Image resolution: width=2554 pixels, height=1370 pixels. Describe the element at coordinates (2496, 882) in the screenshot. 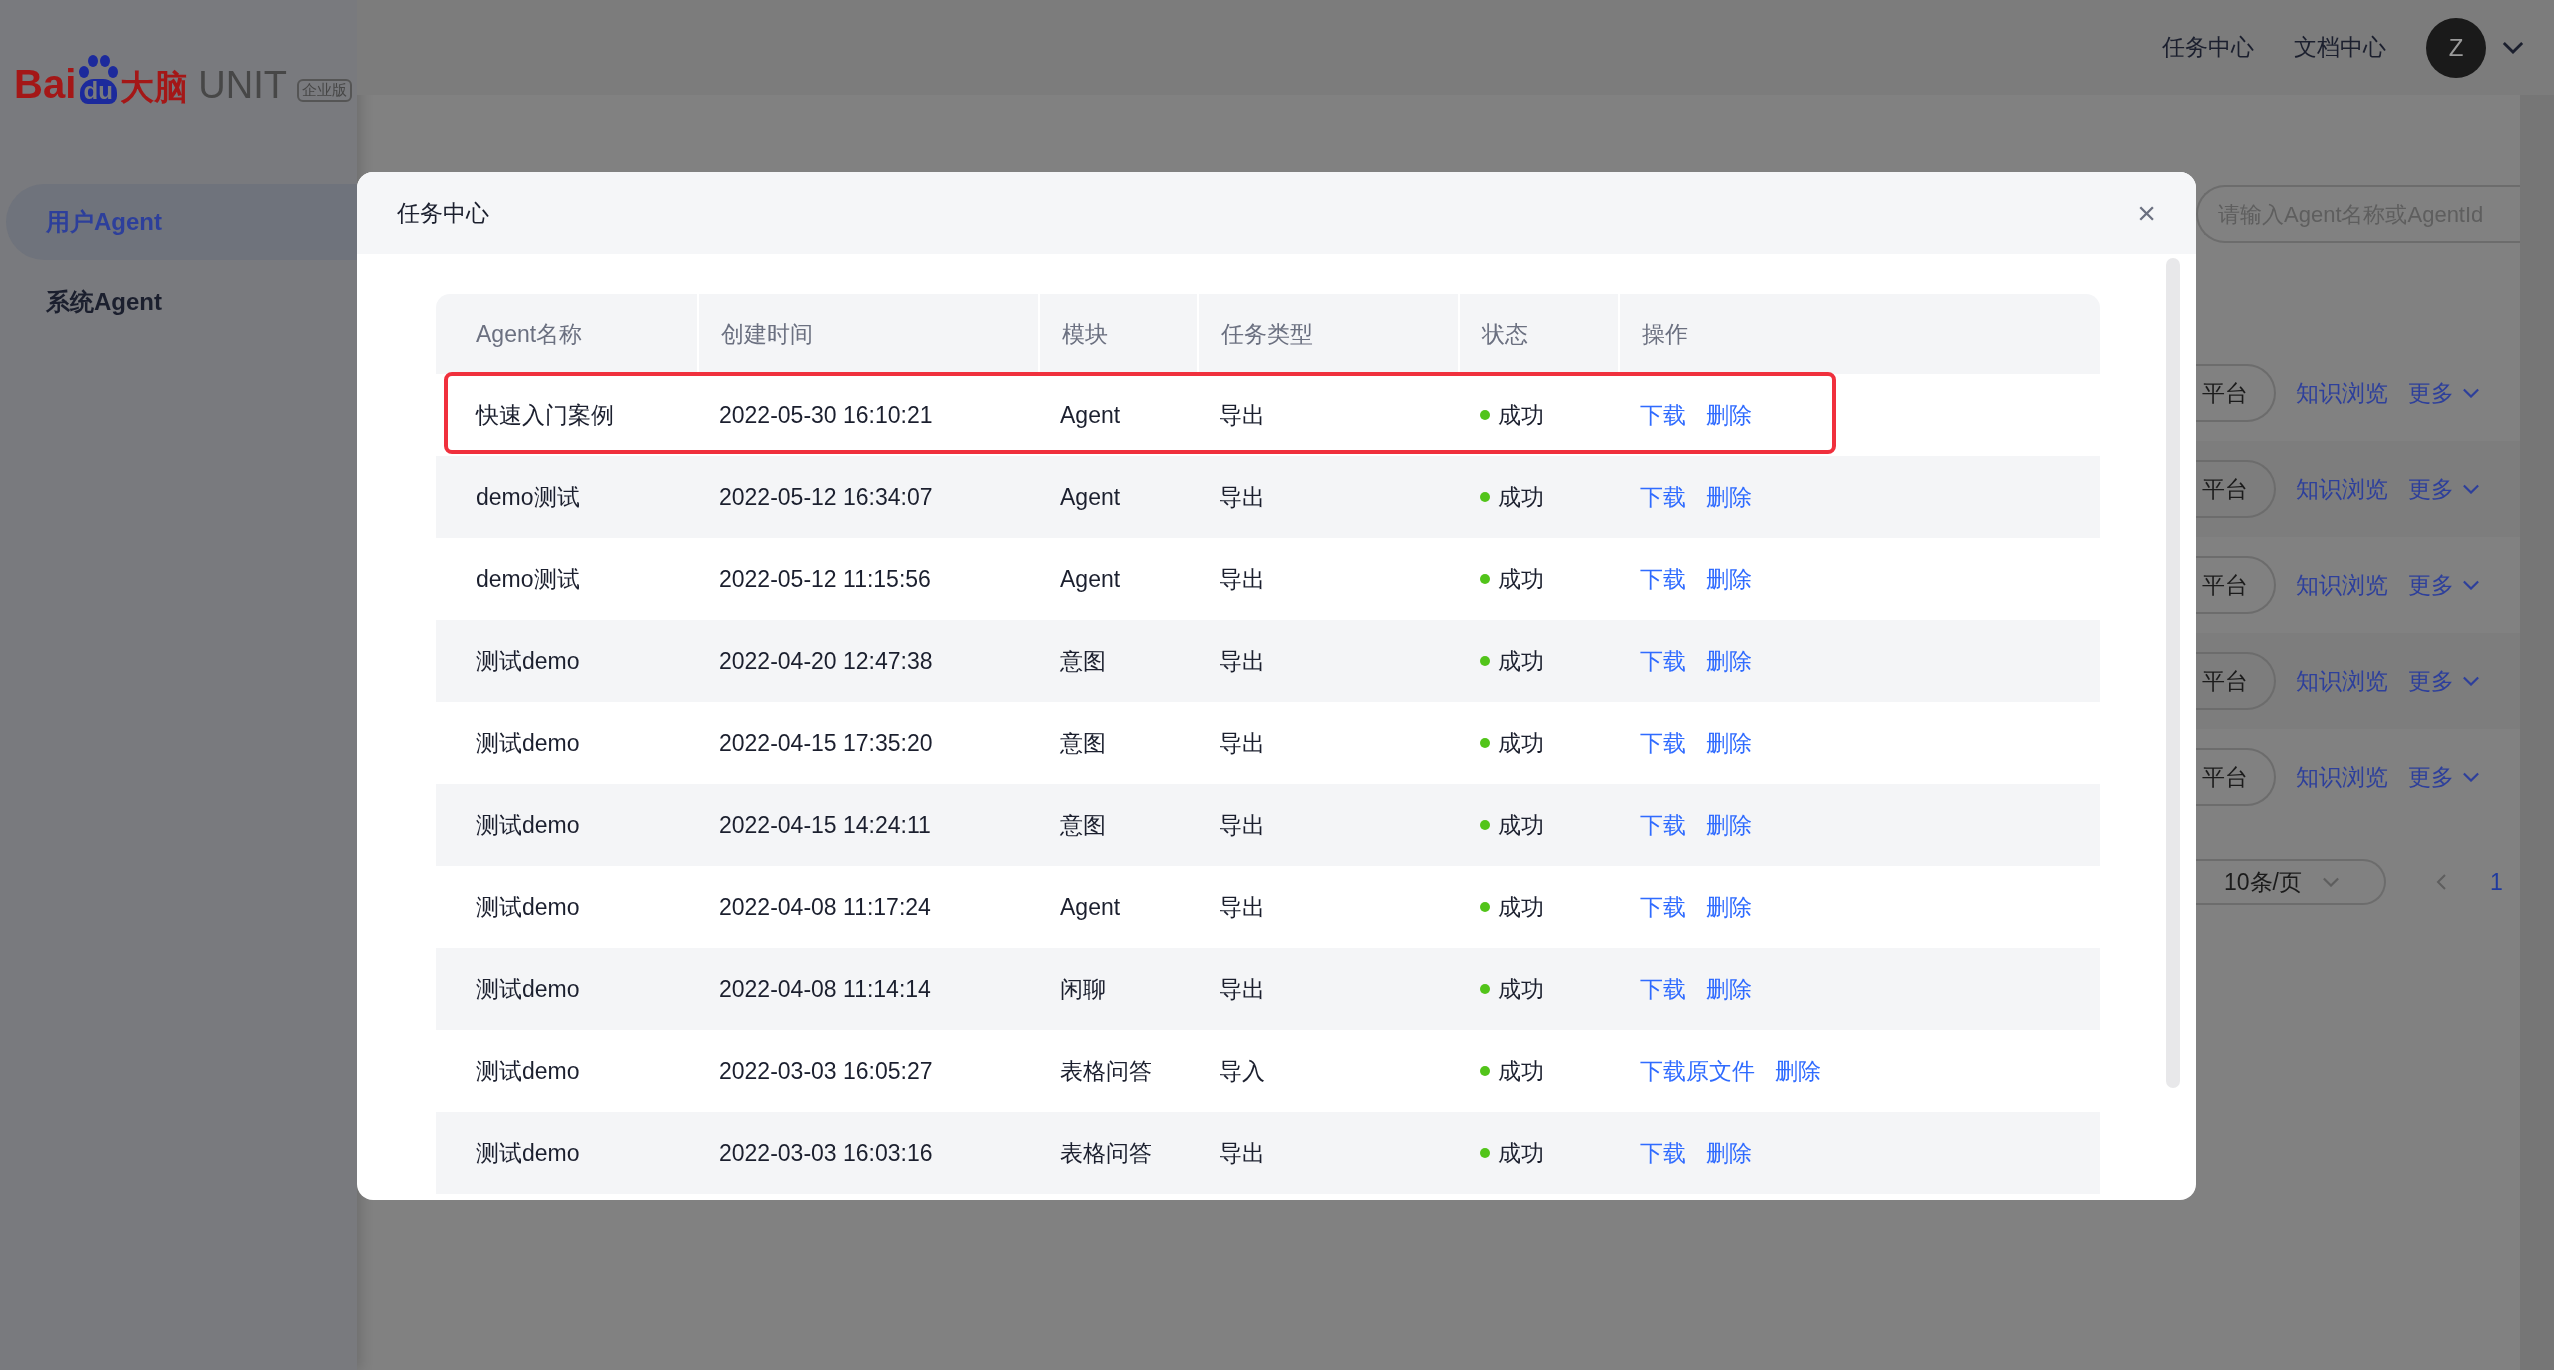

I see `page-number: 1` at that location.